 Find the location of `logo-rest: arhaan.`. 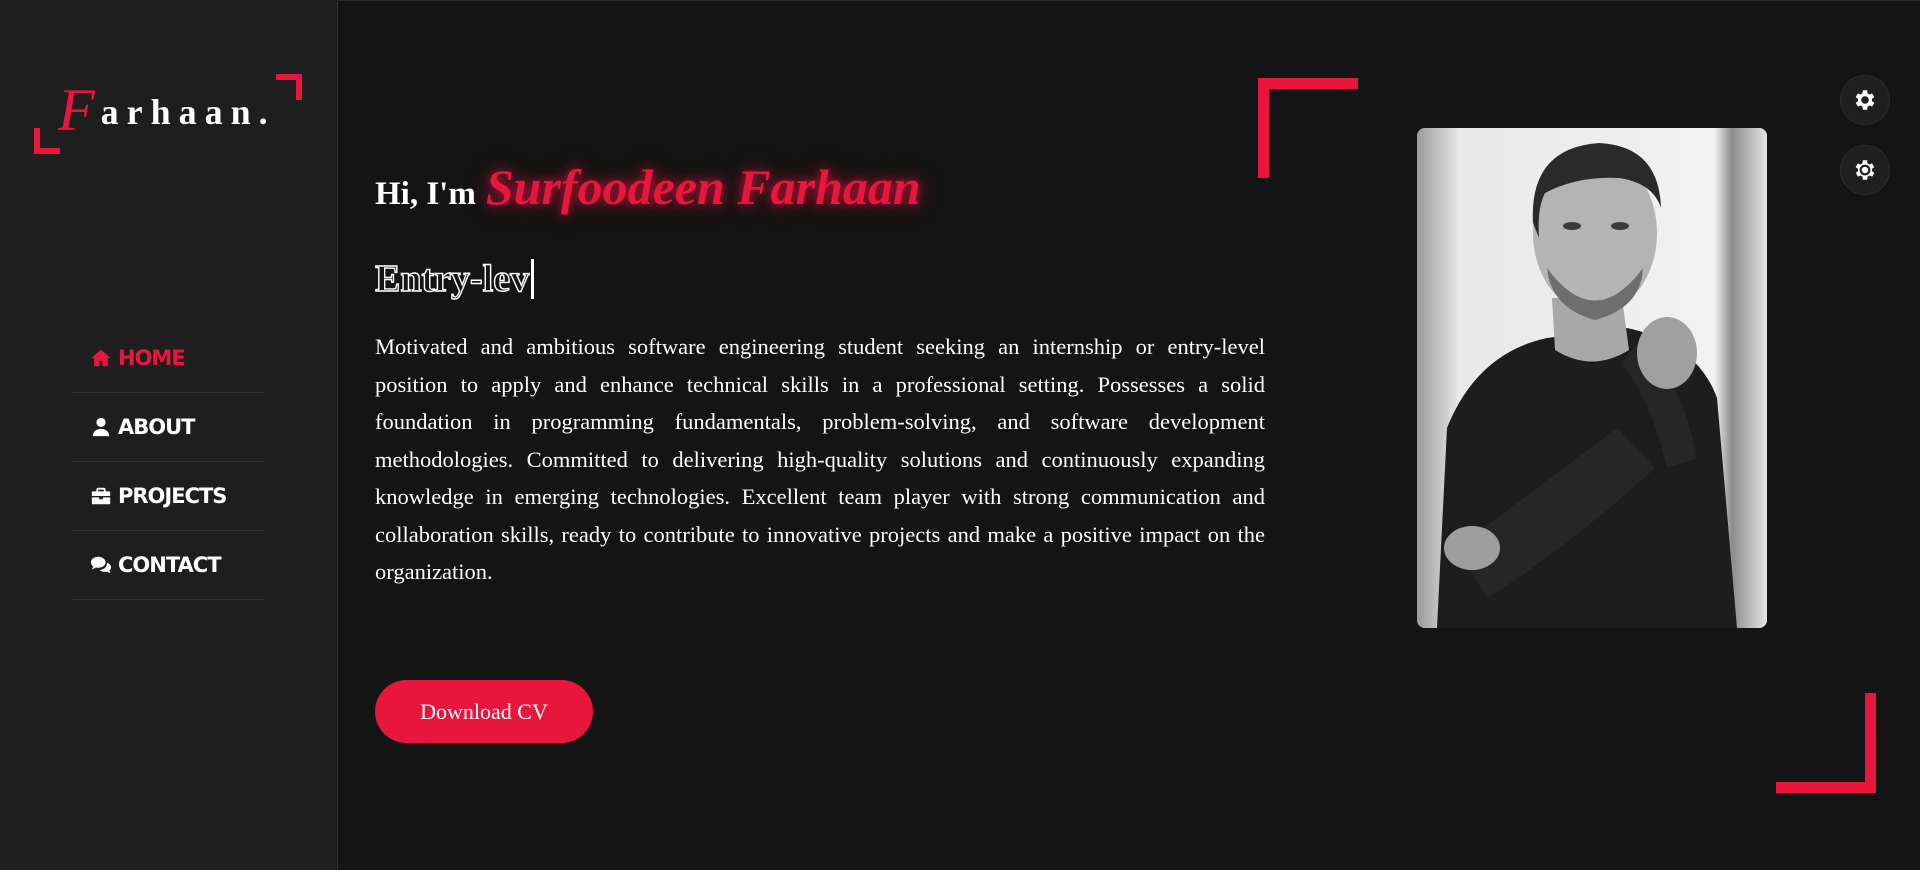

logo-rest: arhaan. is located at coordinates (188, 112).